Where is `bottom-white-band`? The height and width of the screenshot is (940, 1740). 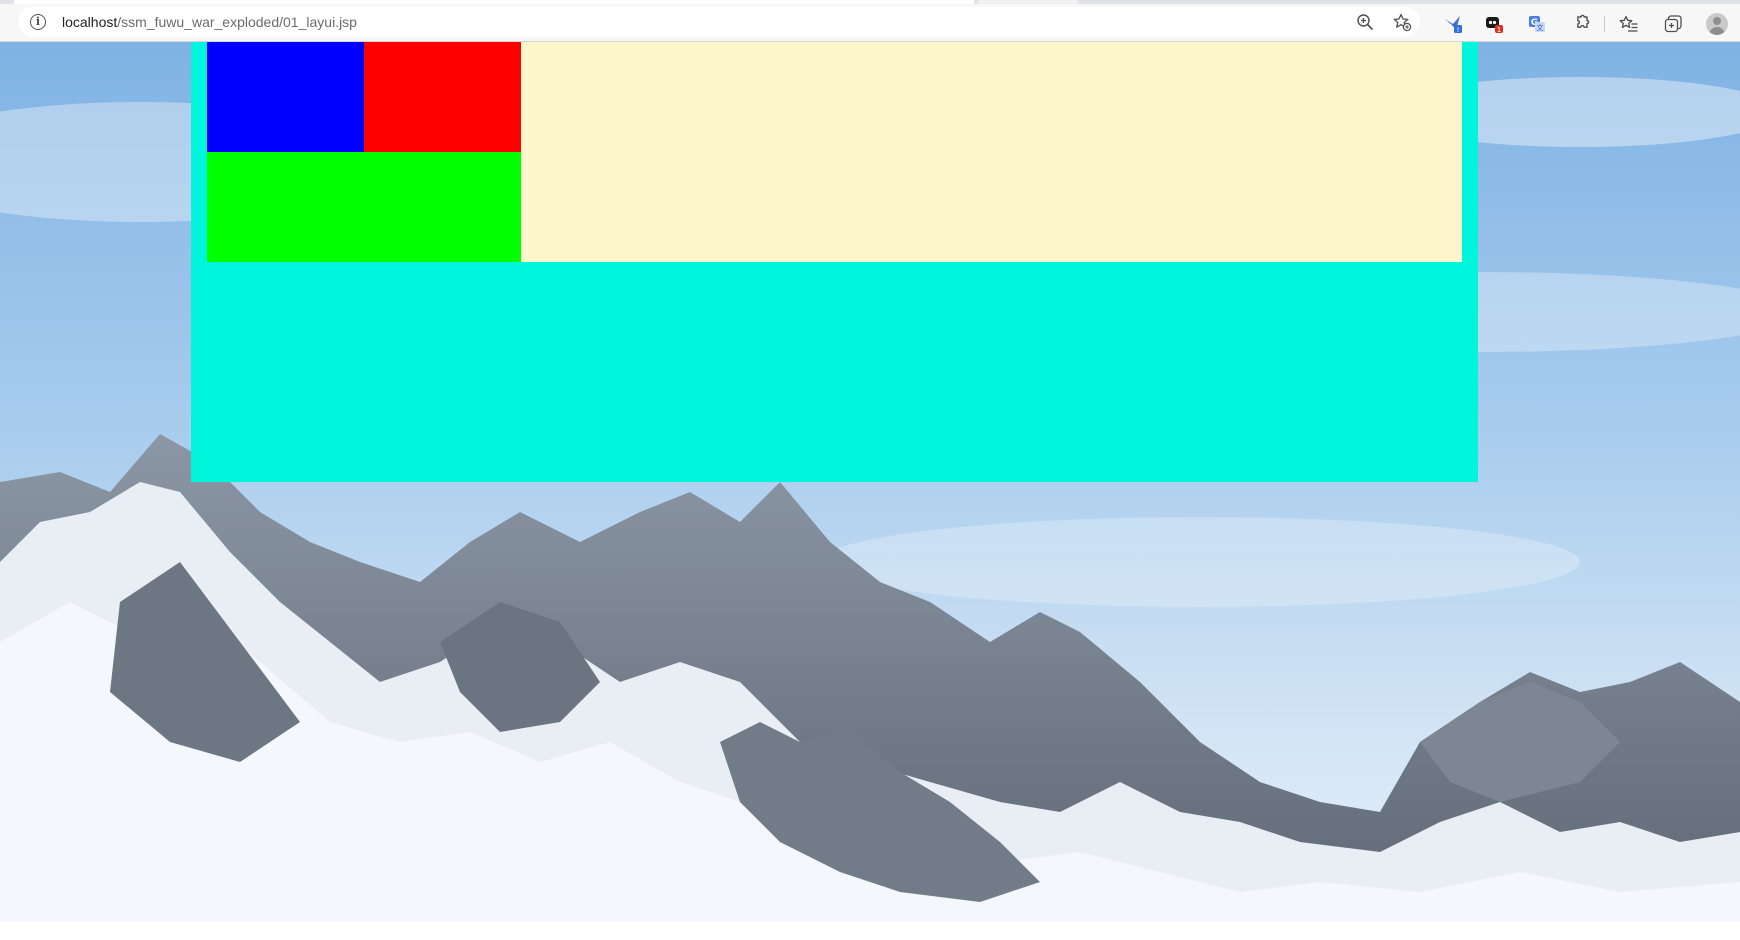
bottom-white-band is located at coordinates (870, 931).